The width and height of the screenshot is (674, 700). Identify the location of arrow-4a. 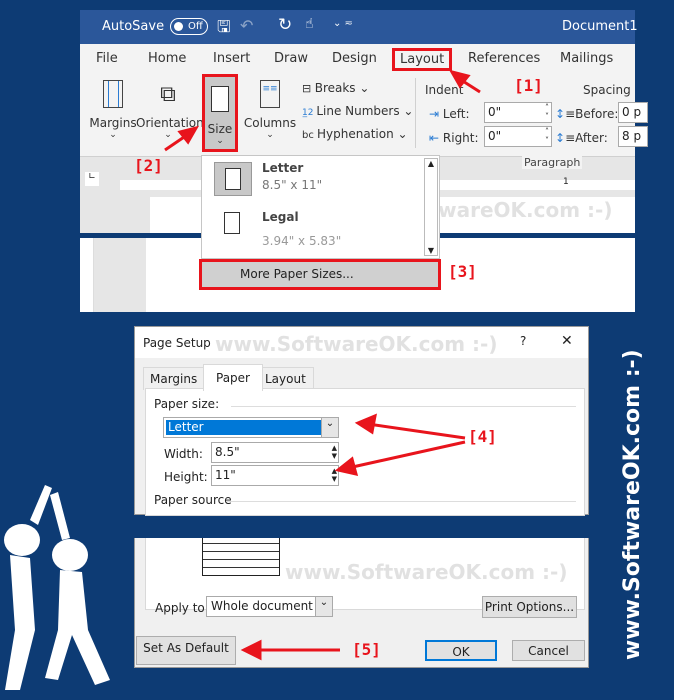
(416, 431).